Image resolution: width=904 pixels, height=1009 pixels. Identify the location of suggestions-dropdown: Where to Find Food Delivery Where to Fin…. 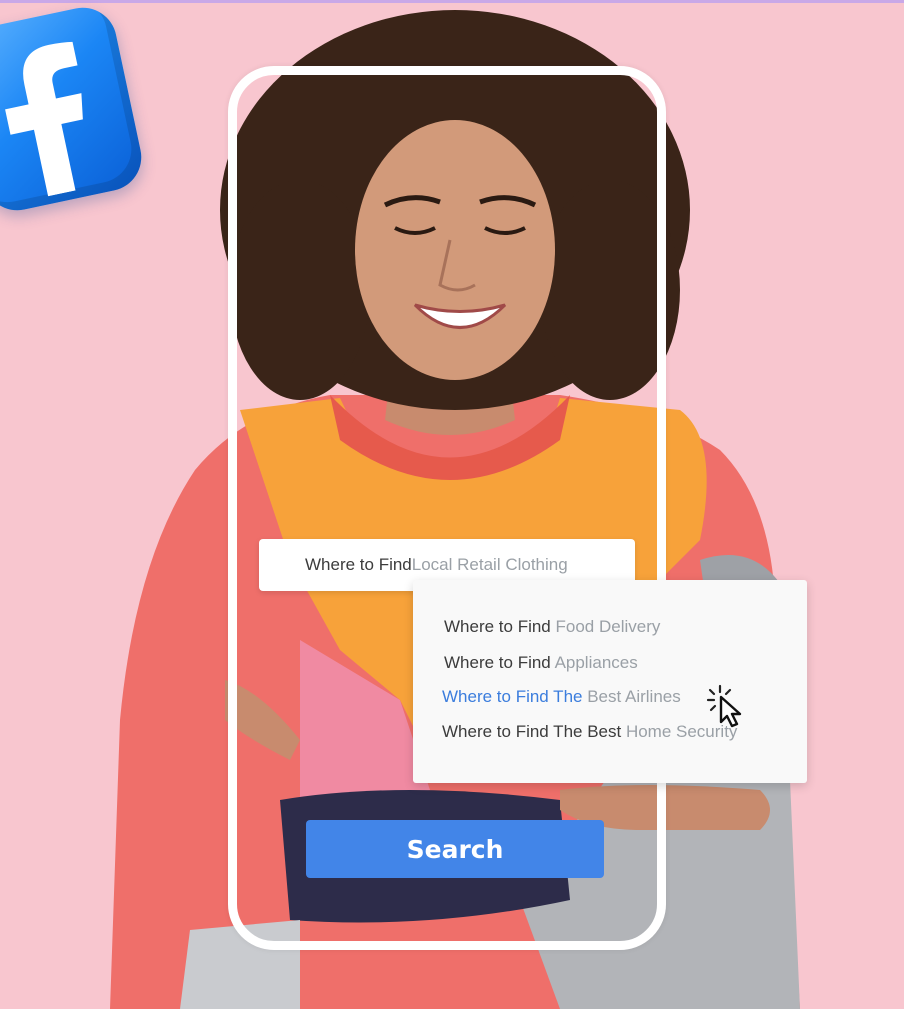
(610, 681).